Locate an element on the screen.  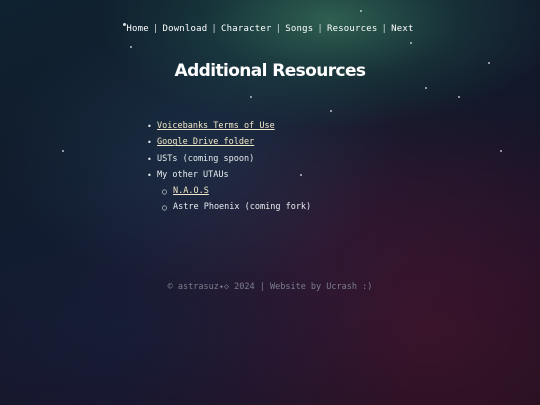
nav-home-link: Home is located at coordinates (137, 29).